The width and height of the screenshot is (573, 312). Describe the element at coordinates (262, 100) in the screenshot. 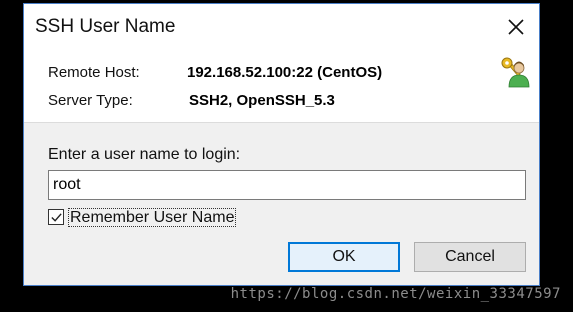

I see `server-type-value: SSH2, OpenSSH_5.3` at that location.